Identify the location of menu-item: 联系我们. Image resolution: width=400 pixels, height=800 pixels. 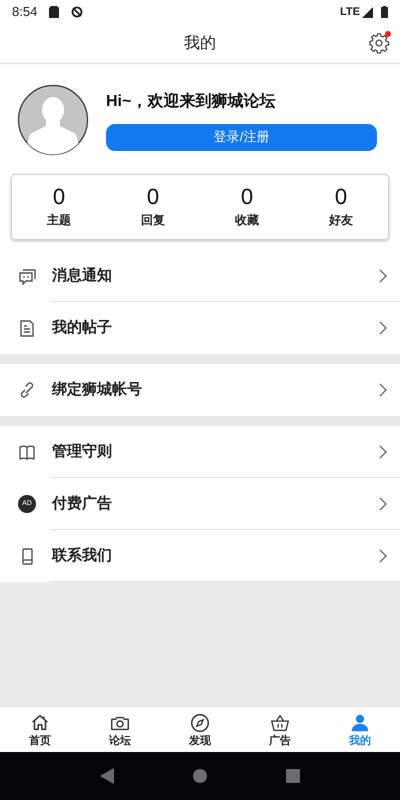
(200, 556).